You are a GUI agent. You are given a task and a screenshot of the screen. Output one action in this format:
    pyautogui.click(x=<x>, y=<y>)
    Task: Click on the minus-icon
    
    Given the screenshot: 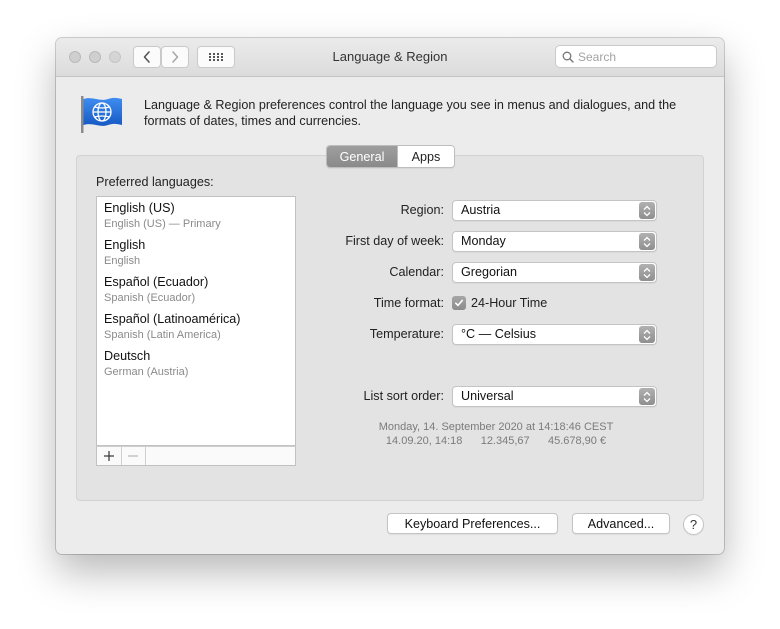 What is the action you would take?
    pyautogui.click(x=133, y=456)
    